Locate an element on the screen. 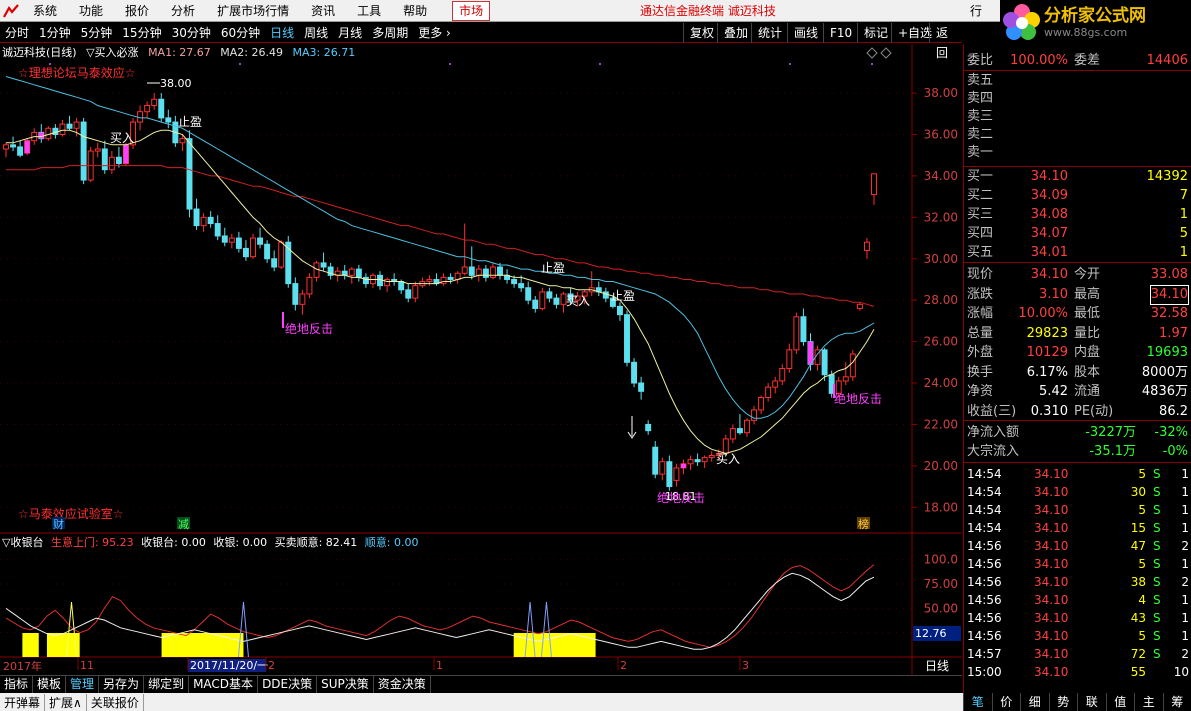 The height and width of the screenshot is (711, 1191). stat-label: 今开 is located at coordinates (1087, 274).